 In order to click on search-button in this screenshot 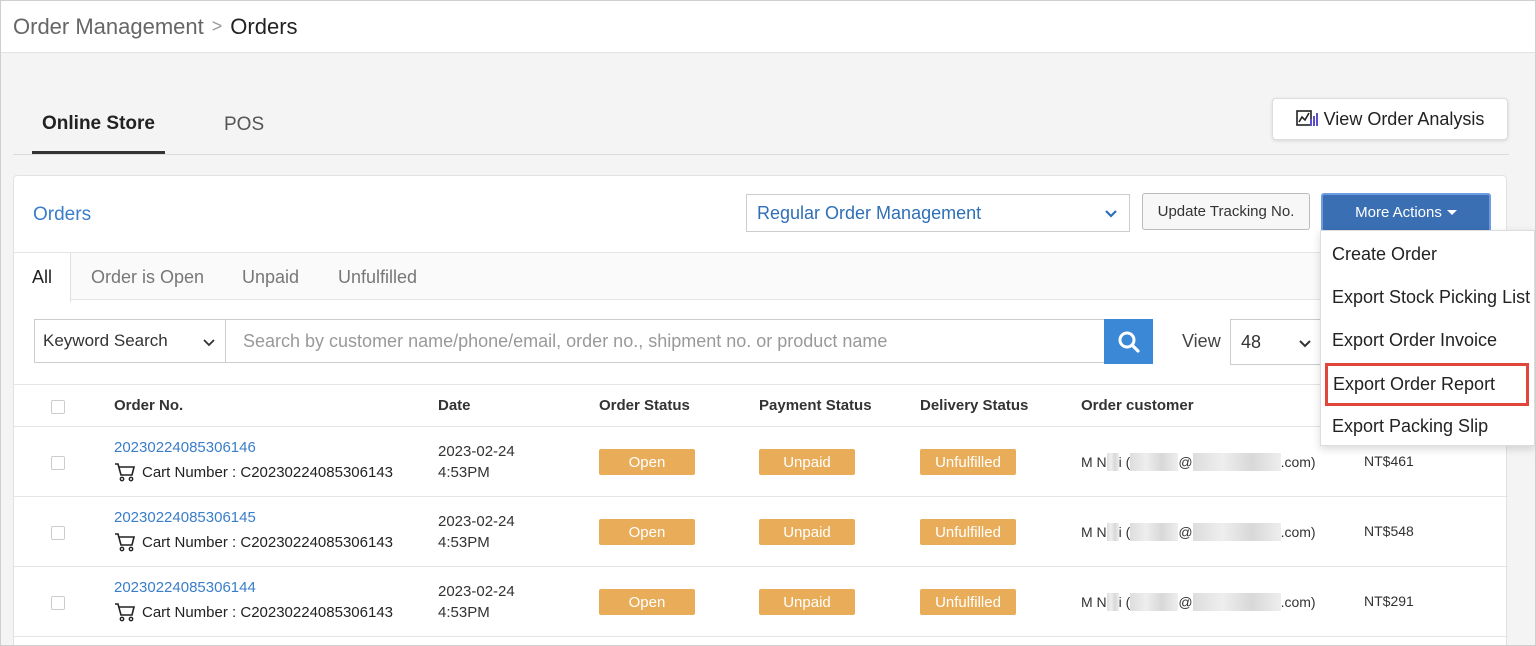, I will do `click(1128, 341)`.